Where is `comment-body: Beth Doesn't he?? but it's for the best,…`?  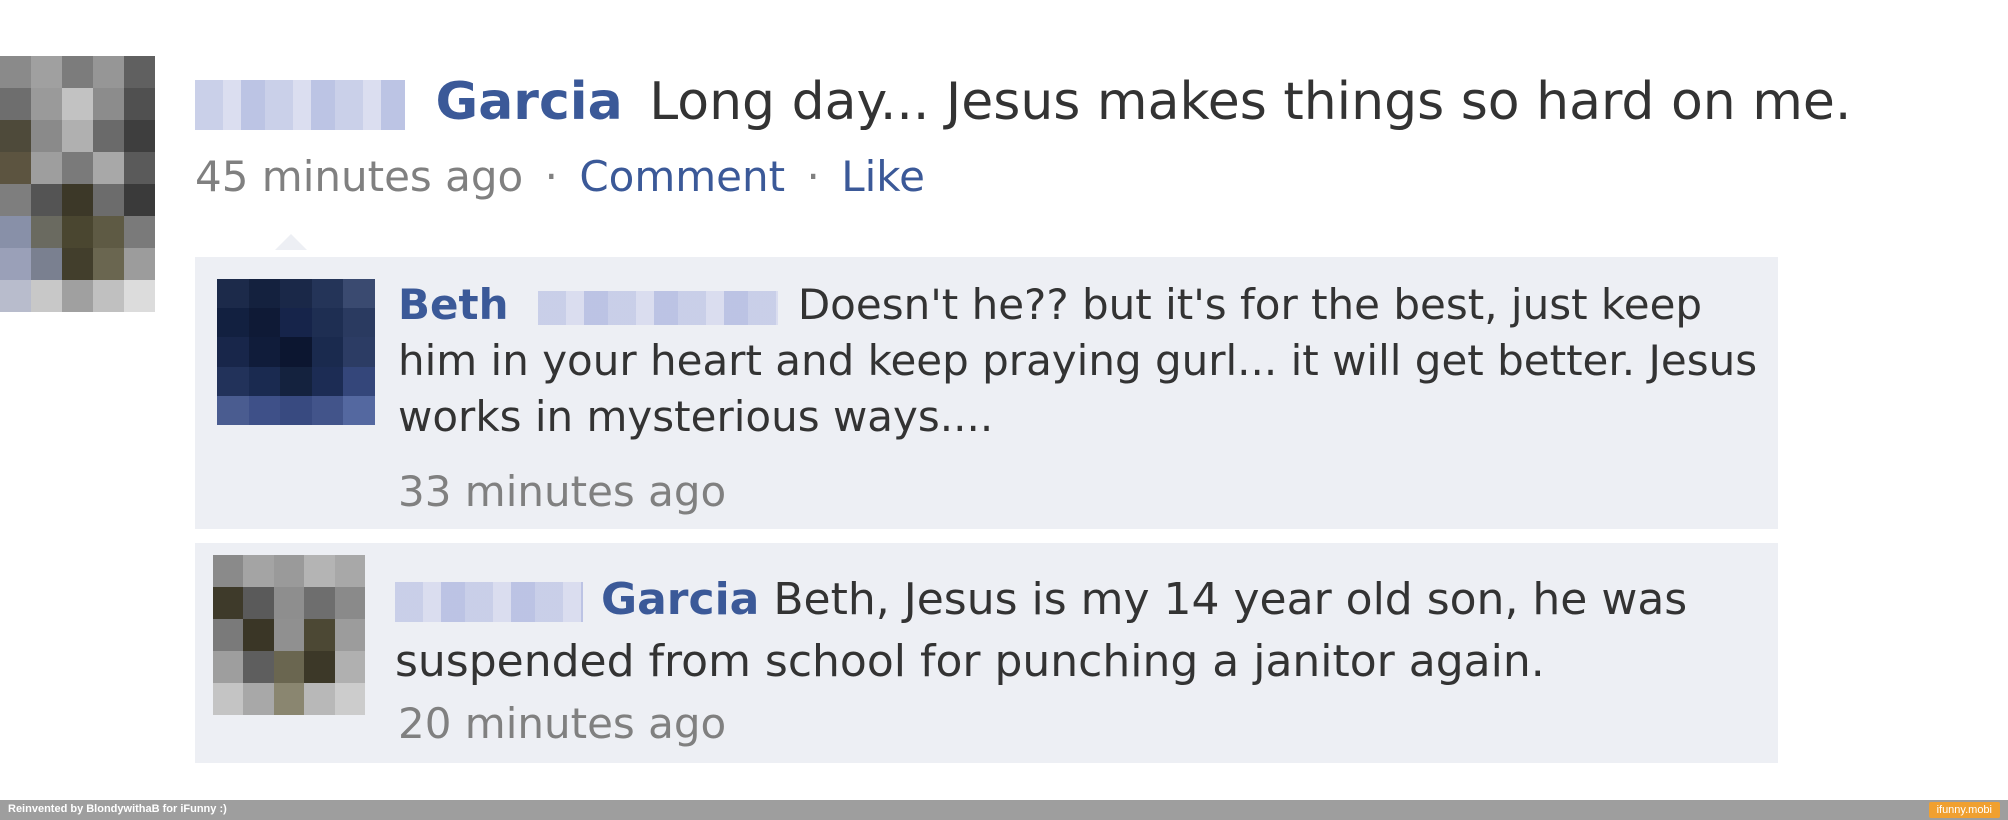
comment-body: Beth Doesn't he?? but it's for the best,… is located at coordinates (1078, 361).